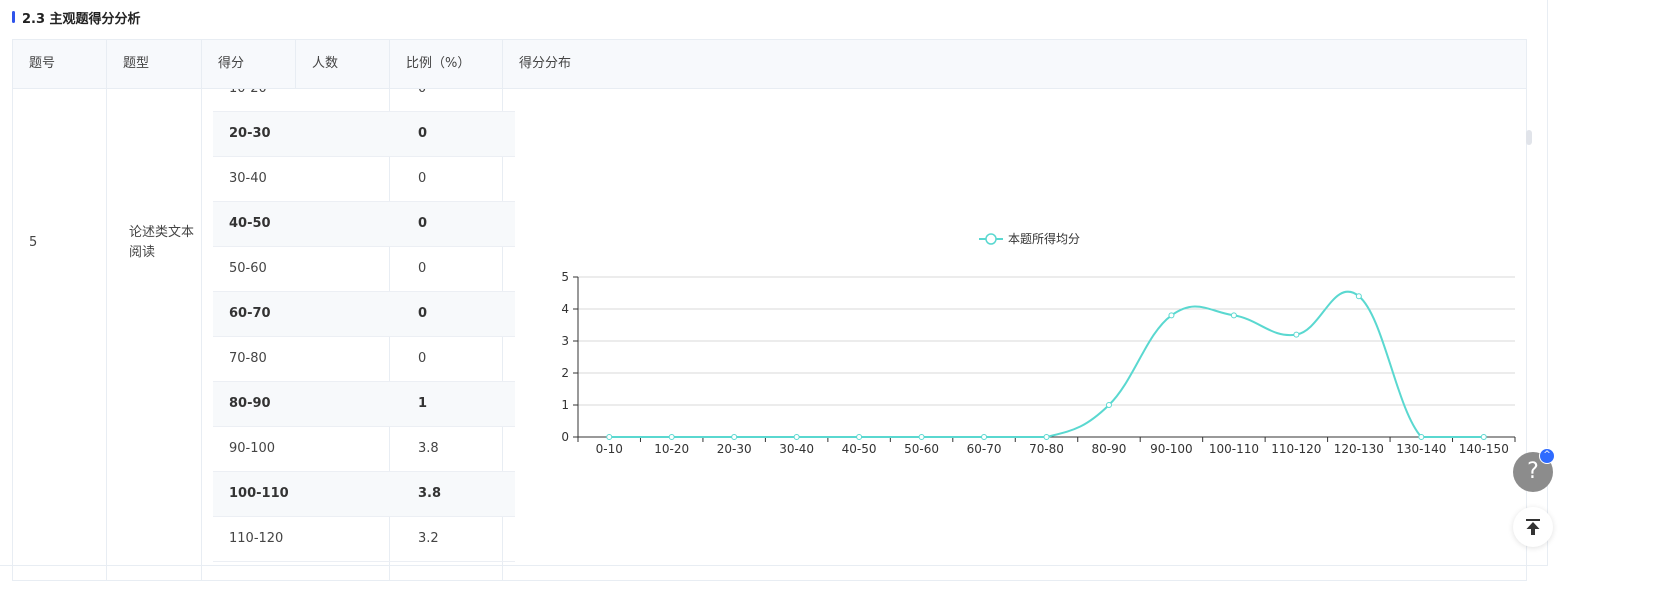 The height and width of the screenshot is (611, 1663). Describe the element at coordinates (364, 269) in the screenshot. I see `table-row: 50-60 0` at that location.